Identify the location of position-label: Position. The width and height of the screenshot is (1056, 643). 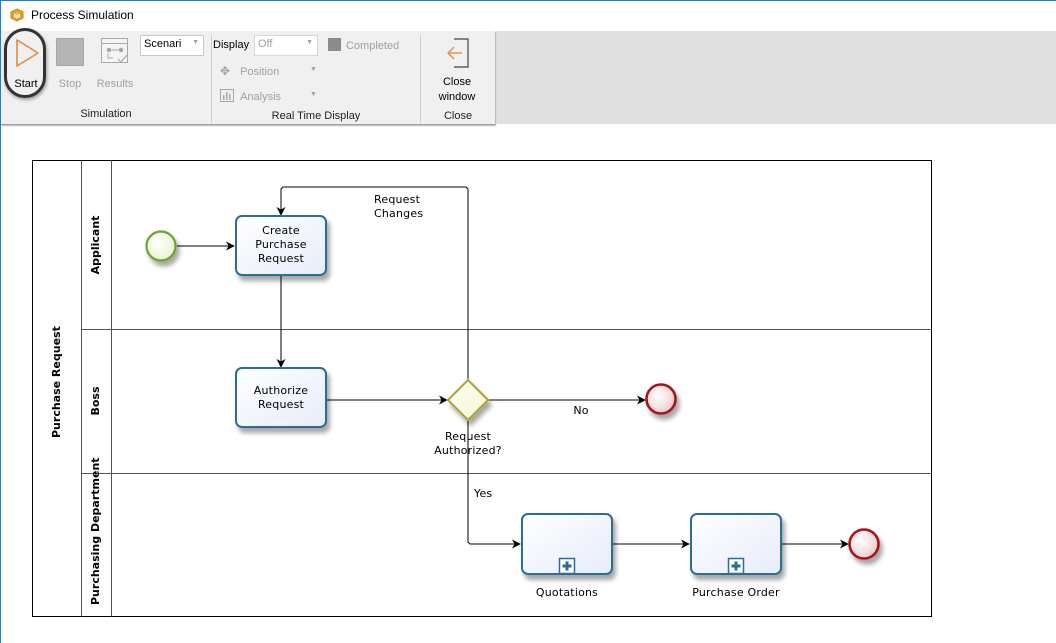
(260, 72).